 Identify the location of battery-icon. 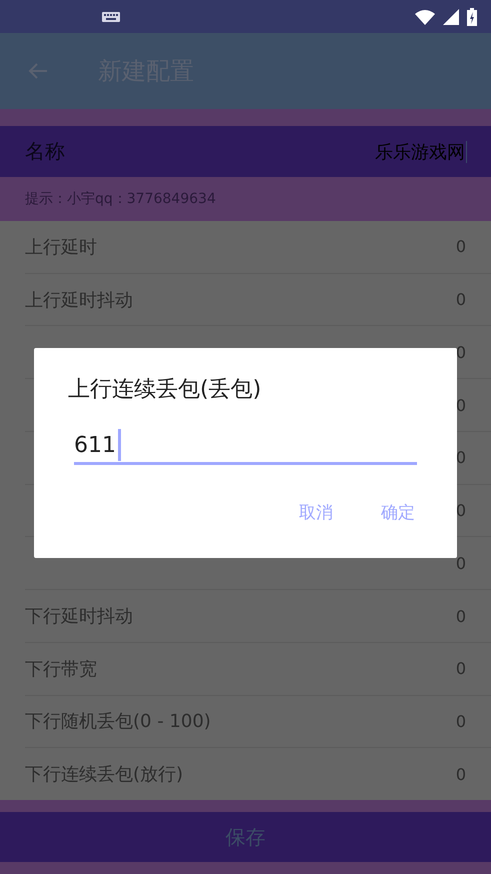
(472, 17).